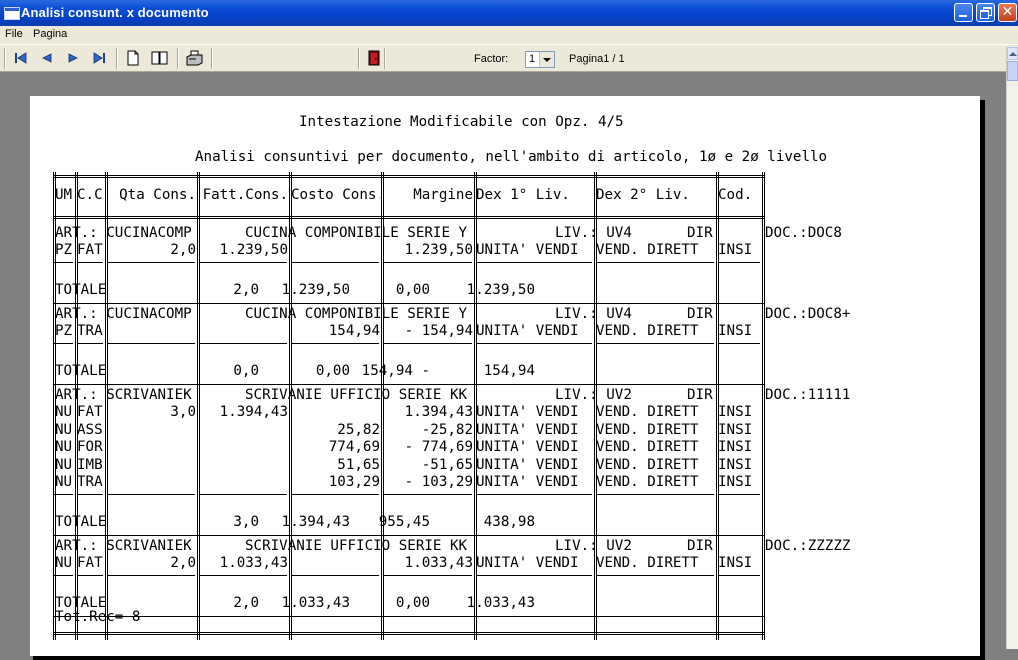  I want to click on factor-select: 1, so click(540, 59).